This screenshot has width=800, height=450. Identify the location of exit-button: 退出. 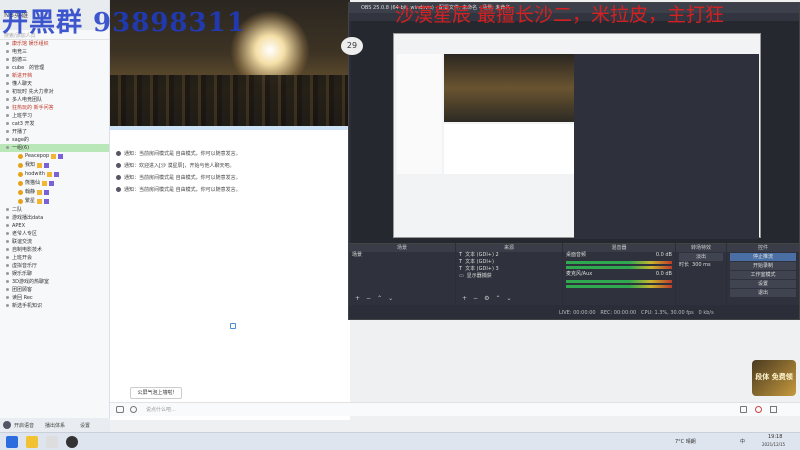
(763, 293).